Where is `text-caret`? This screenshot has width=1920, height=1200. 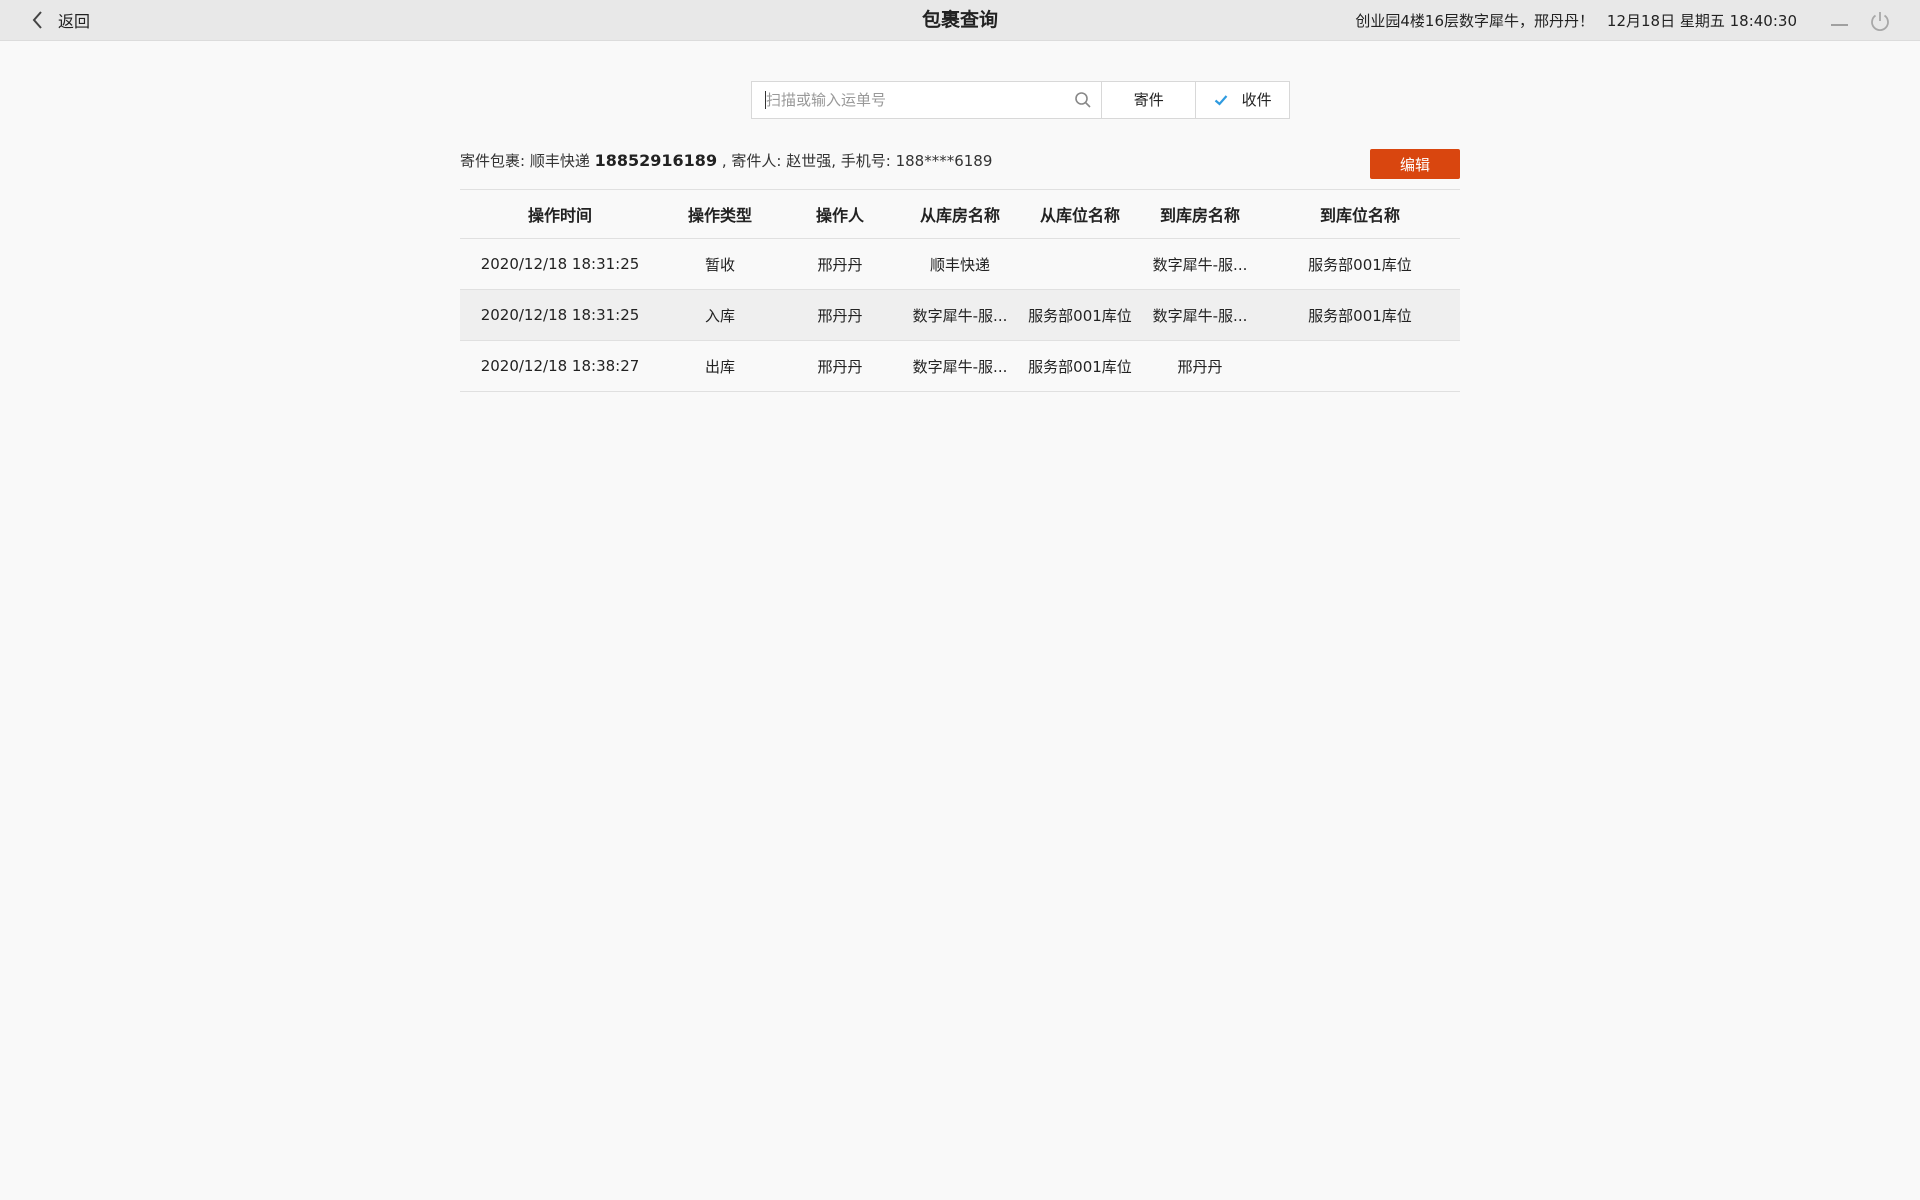 text-caret is located at coordinates (765, 100).